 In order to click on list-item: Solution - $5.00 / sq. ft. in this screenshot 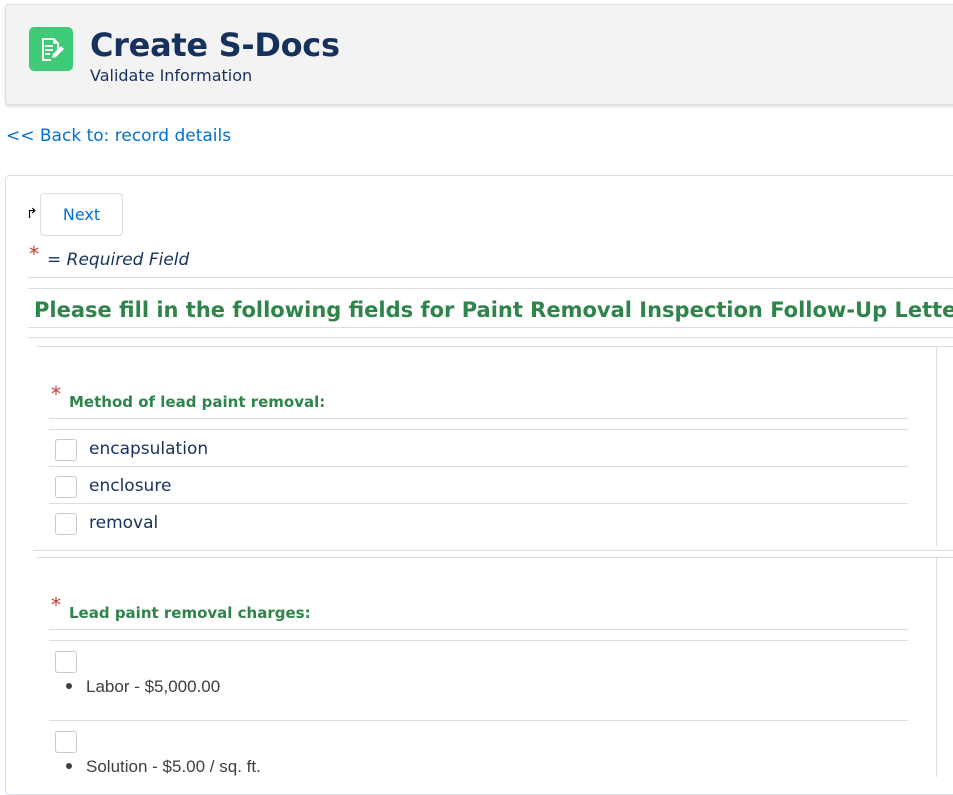, I will do `click(163, 767)`.